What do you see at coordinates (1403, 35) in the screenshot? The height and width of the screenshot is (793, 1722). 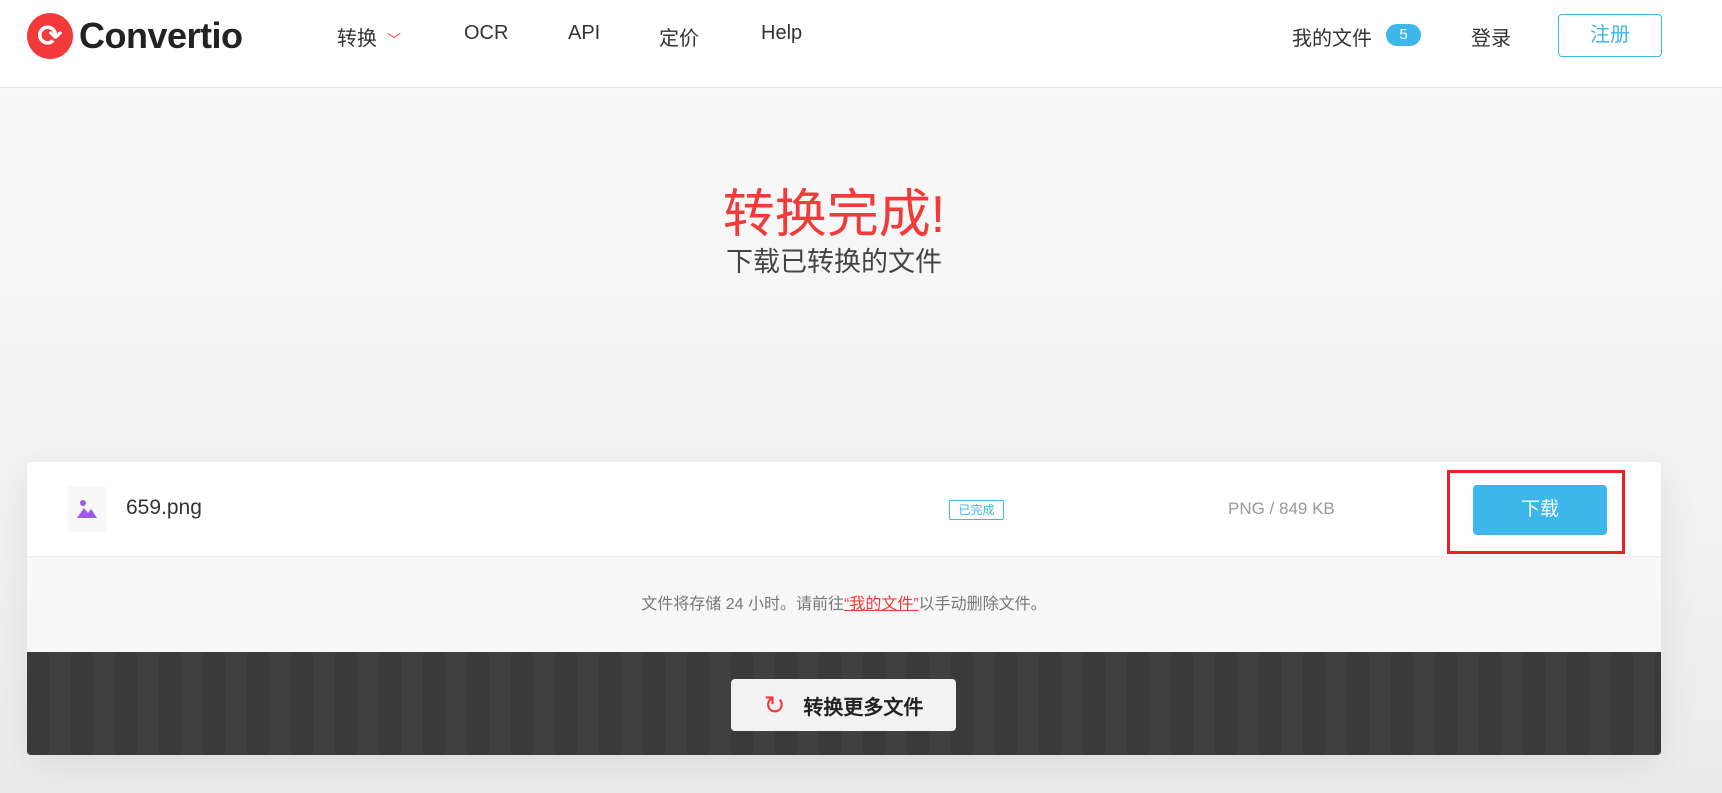 I see `my-files-count-badge: 5` at bounding box center [1403, 35].